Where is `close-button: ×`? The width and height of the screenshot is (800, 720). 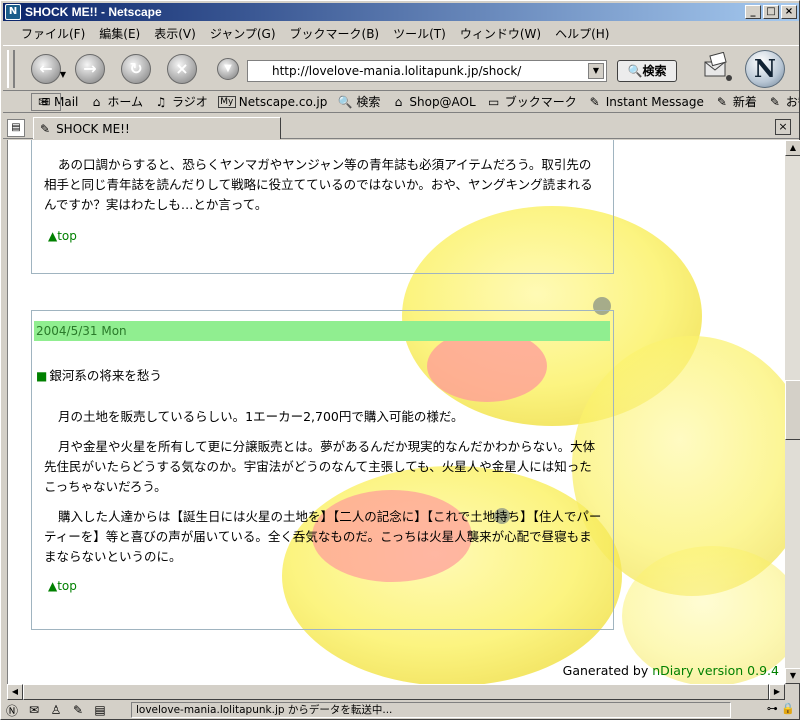
close-button: × is located at coordinates (789, 12).